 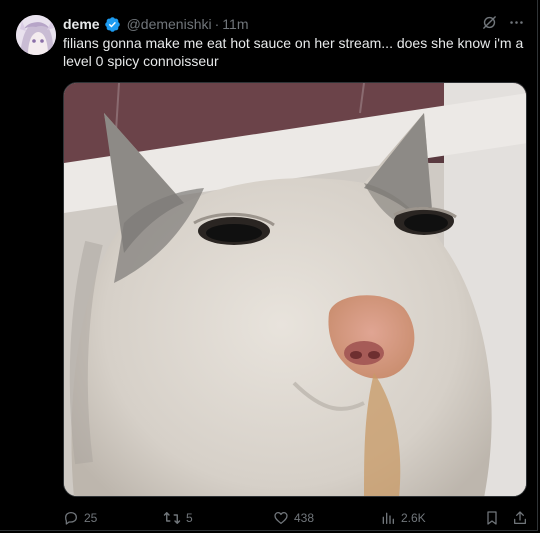 I want to click on like-button: 438, so click(x=293, y=518).